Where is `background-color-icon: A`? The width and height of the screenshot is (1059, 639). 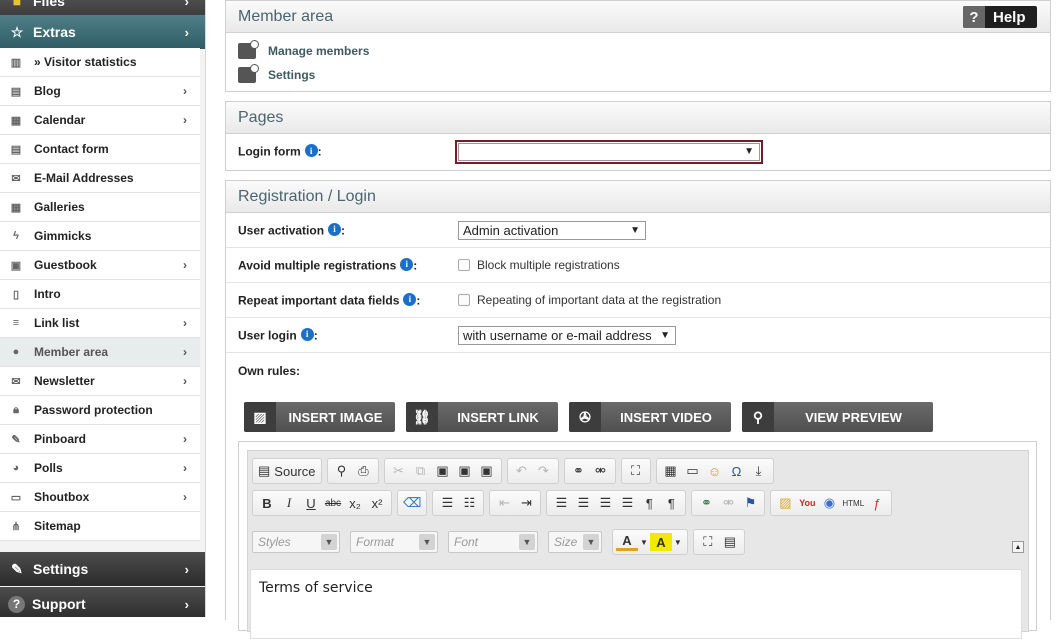 background-color-icon: A is located at coordinates (660, 542).